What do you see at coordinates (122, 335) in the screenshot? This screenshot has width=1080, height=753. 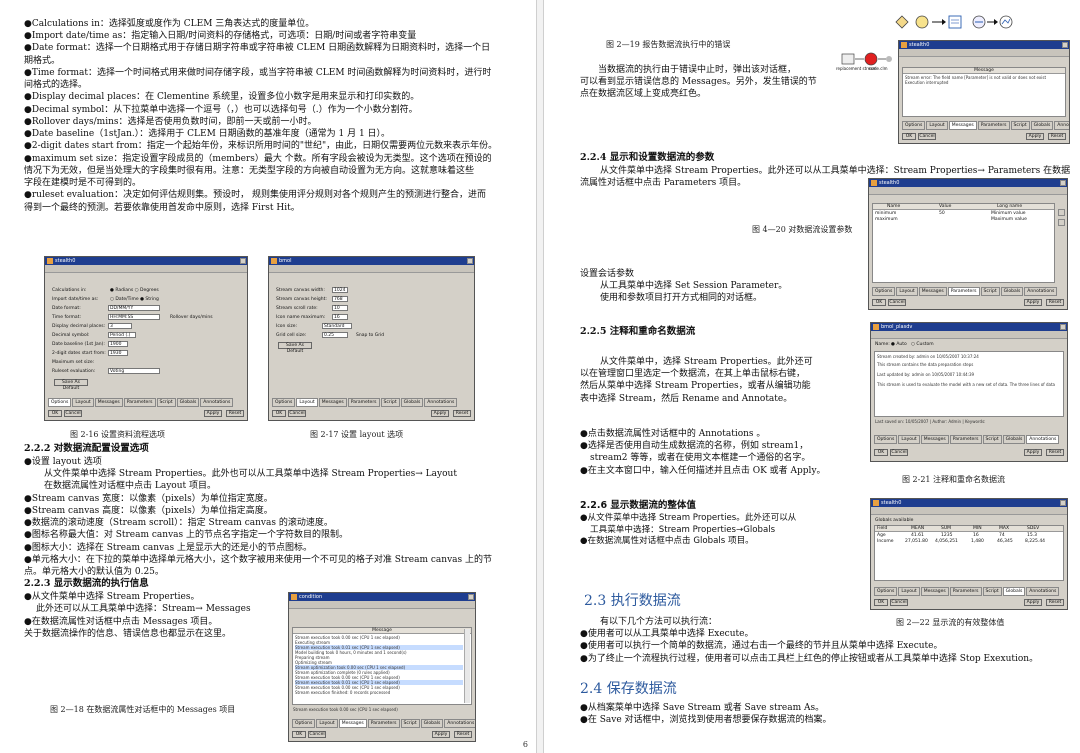 I see `decimal-symbol-select: Period (.)` at bounding box center [122, 335].